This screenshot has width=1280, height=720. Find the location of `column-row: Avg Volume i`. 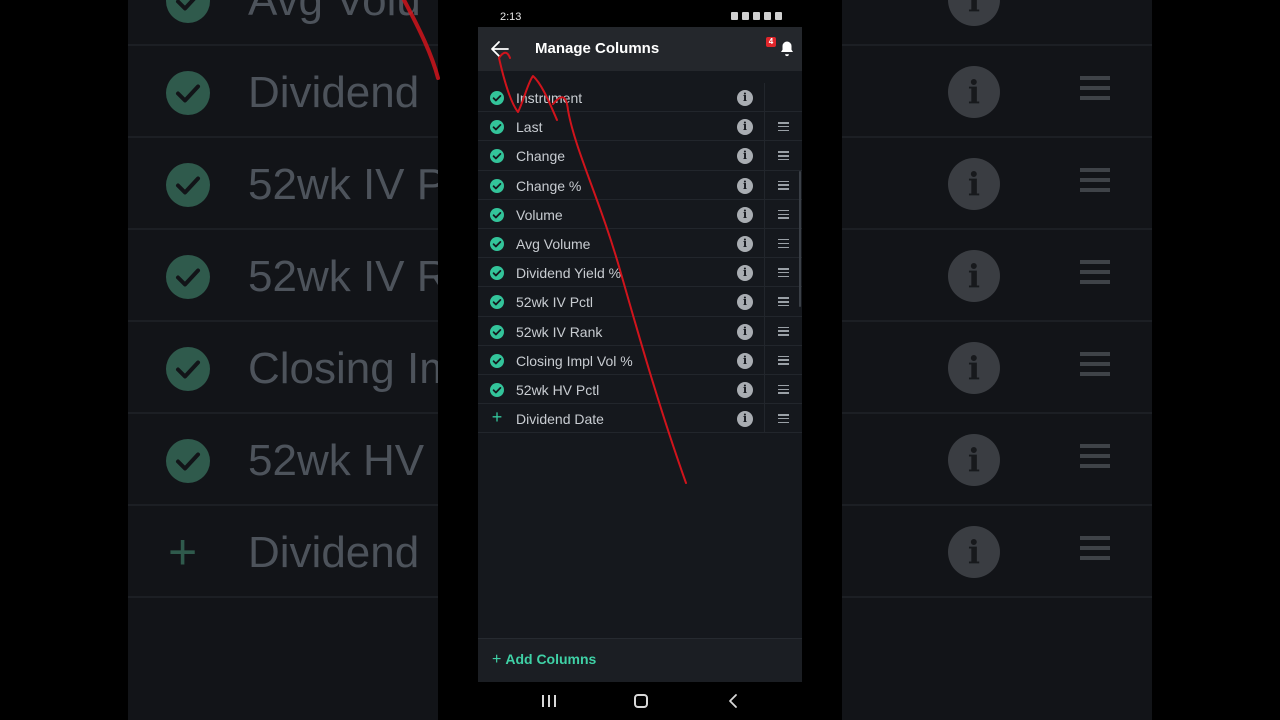

column-row: Avg Volume i is located at coordinates (640, 243).